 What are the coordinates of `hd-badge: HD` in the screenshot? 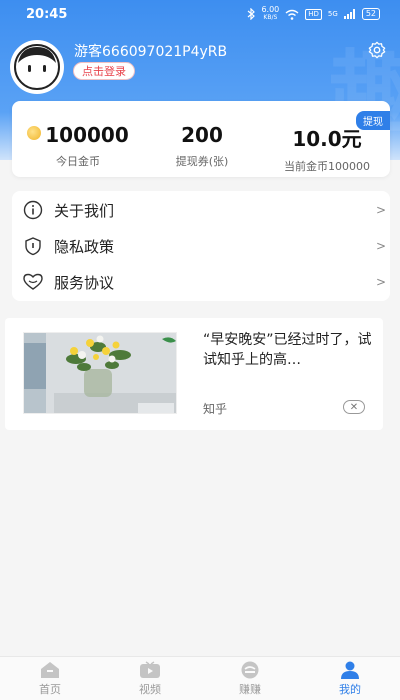 It's located at (313, 14).